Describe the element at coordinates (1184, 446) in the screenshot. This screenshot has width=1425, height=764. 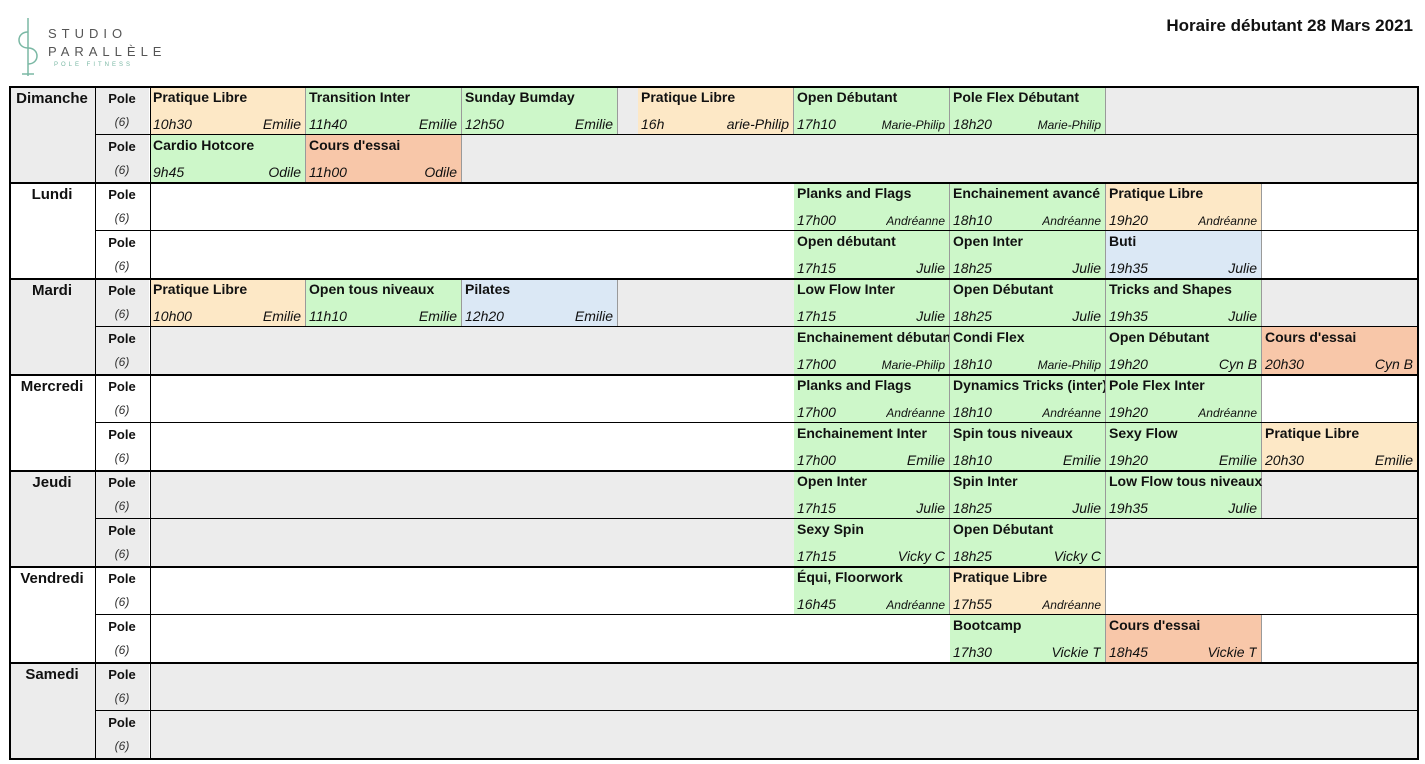
I see `class-cell: Sexy Flow 19h20 Emilie` at that location.